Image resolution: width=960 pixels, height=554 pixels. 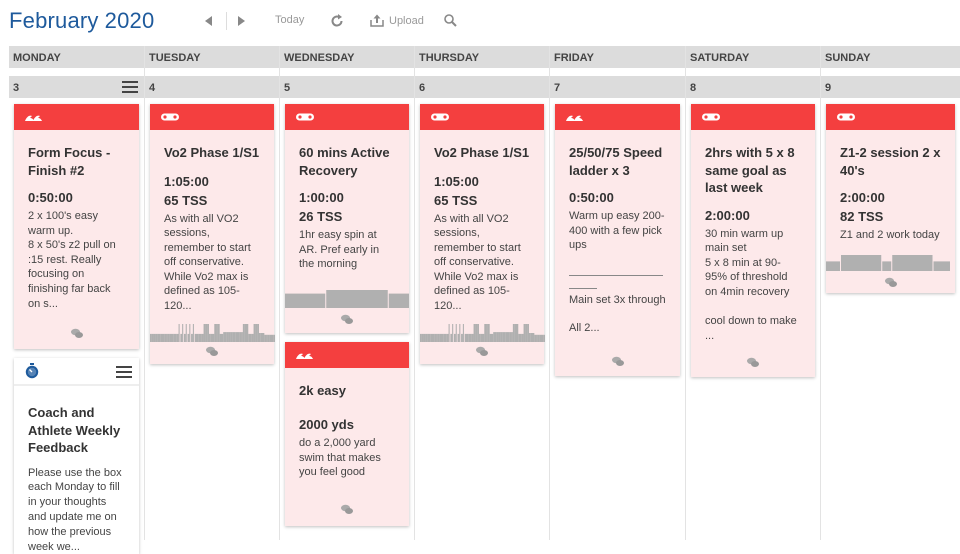 I want to click on prev-week-button, so click(x=209, y=21).